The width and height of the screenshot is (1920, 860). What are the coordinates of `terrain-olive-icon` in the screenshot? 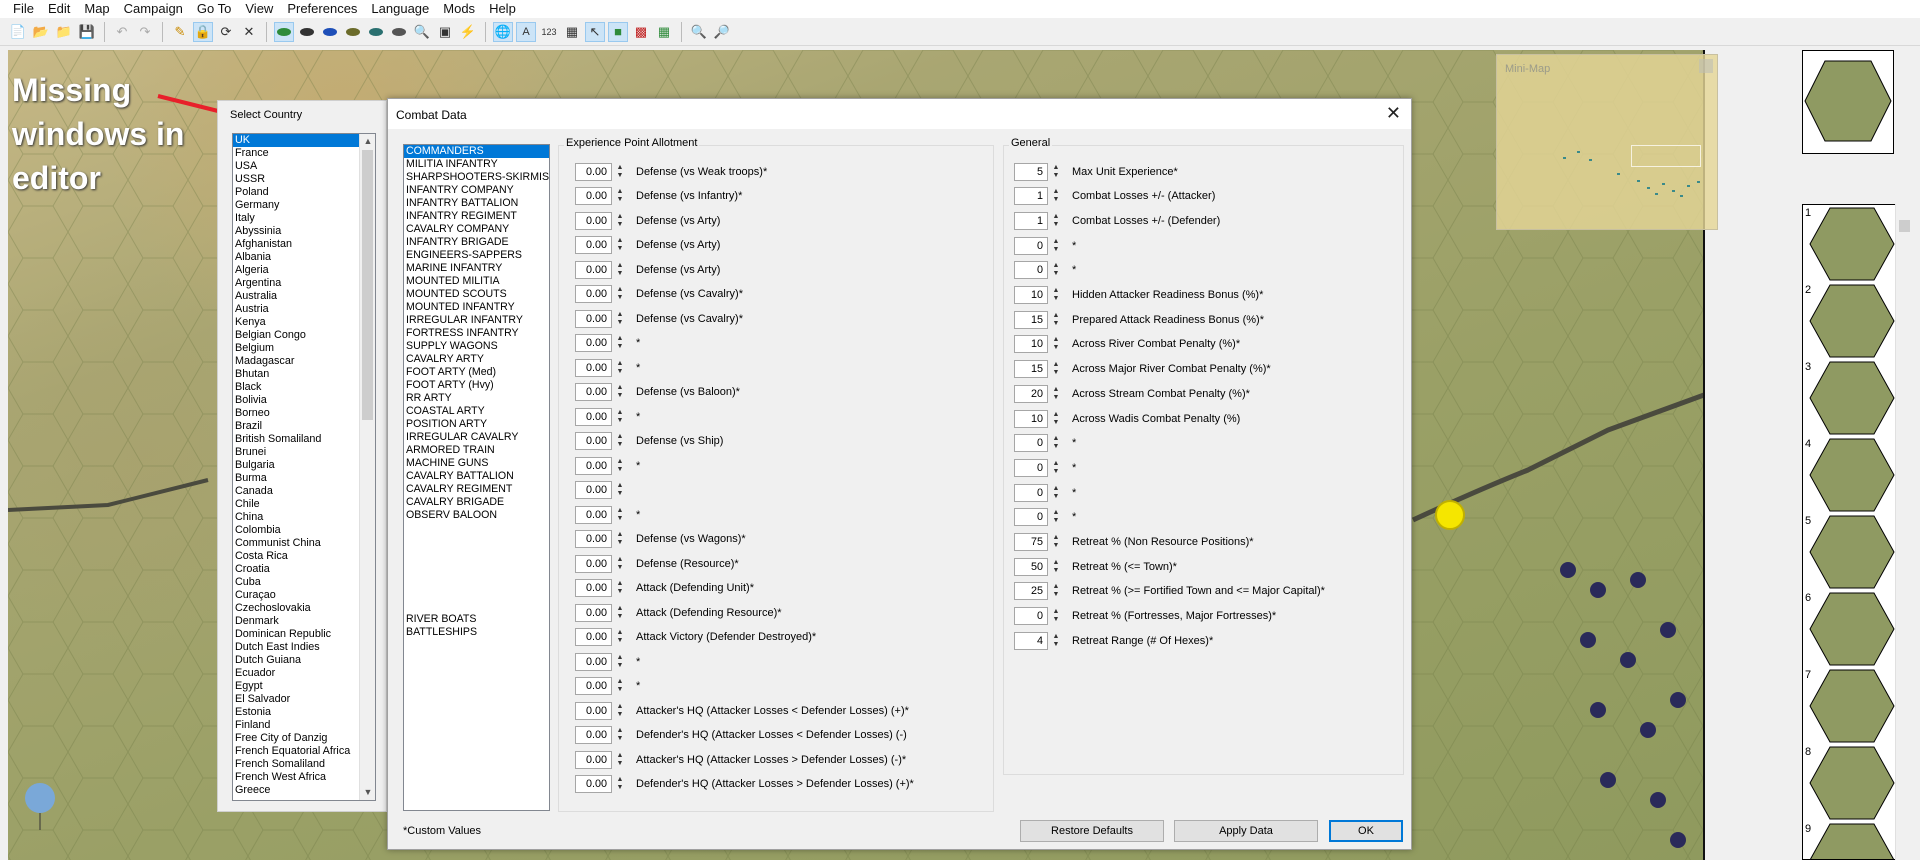 It's located at (353, 32).